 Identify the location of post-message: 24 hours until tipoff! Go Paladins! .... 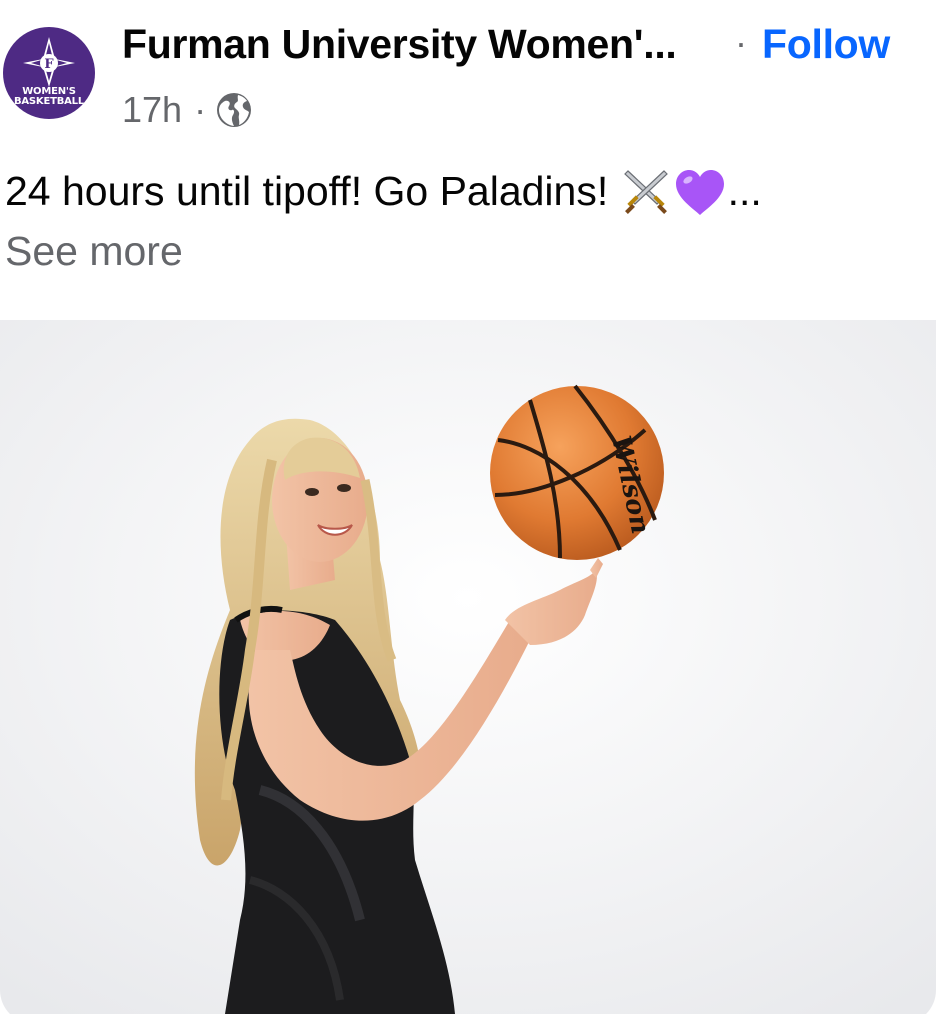
(383, 191).